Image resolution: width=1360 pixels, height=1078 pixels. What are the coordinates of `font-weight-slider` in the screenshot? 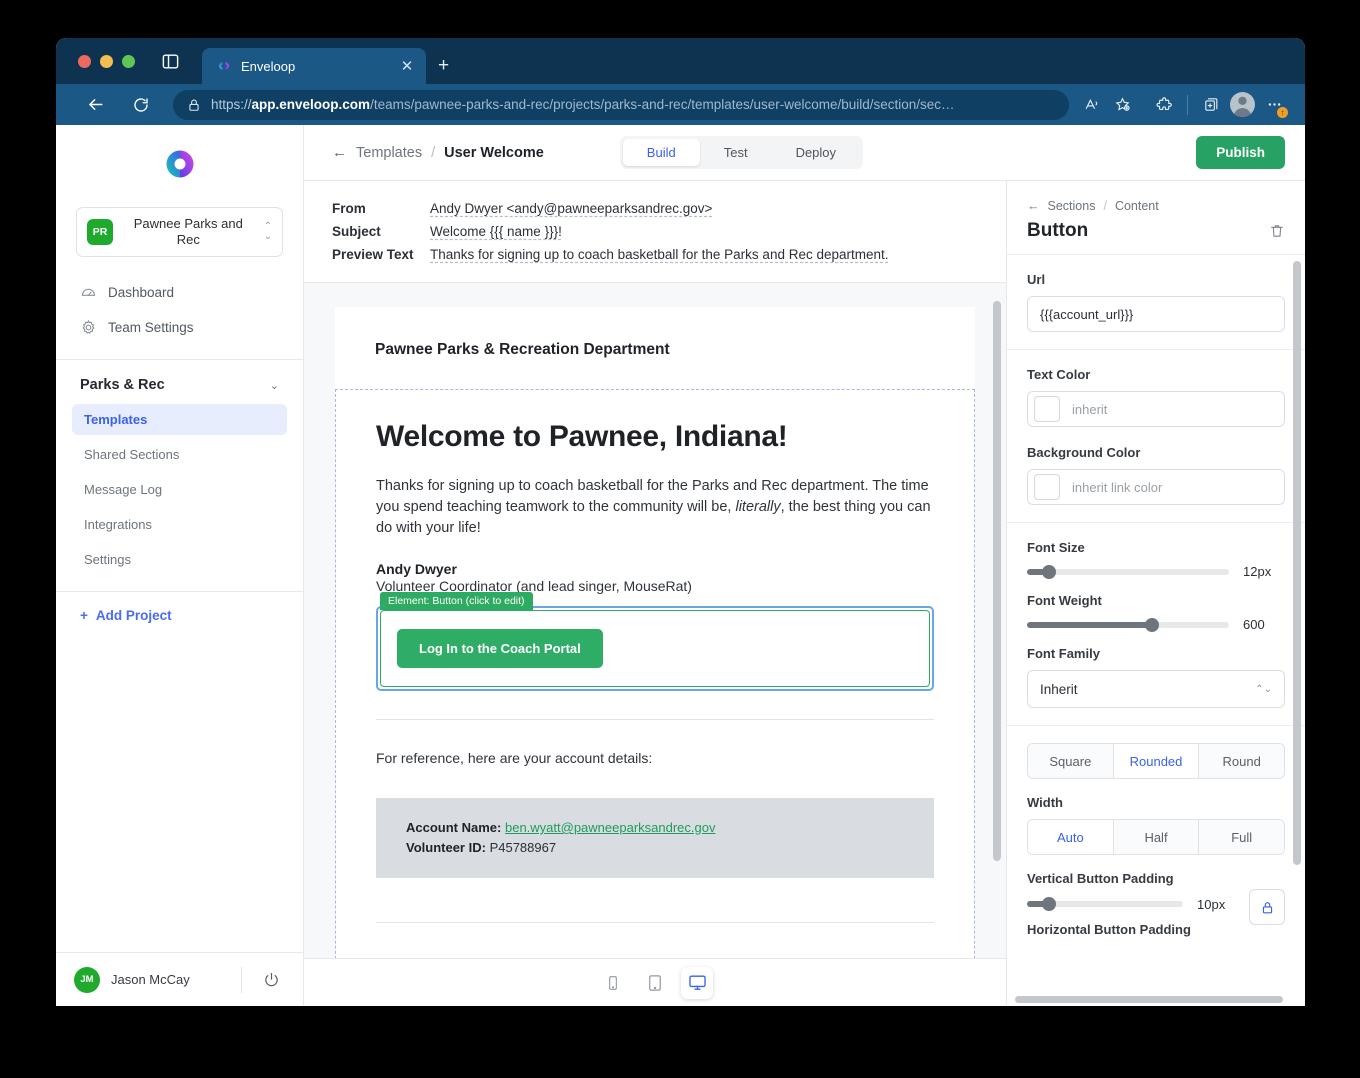 It's located at (1128, 624).